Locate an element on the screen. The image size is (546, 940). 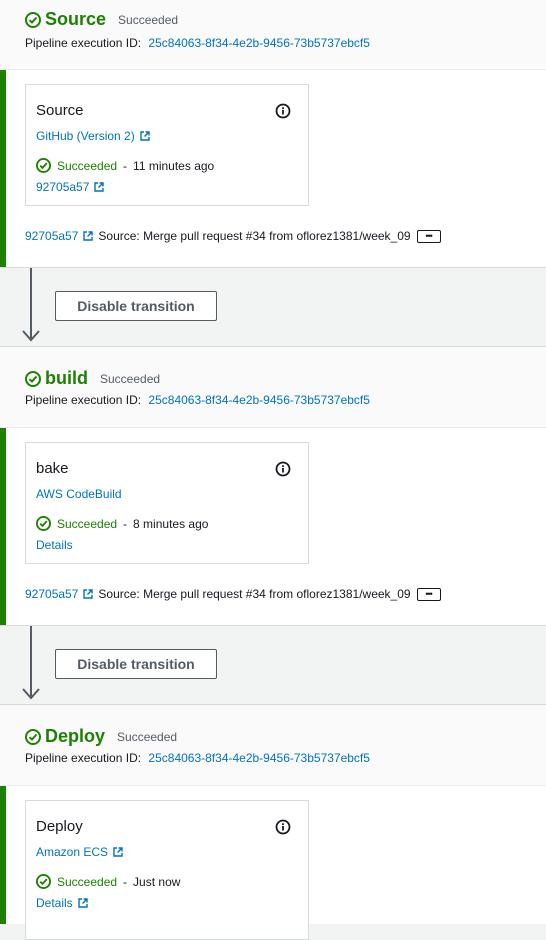
action-name: bake is located at coordinates (52, 468).